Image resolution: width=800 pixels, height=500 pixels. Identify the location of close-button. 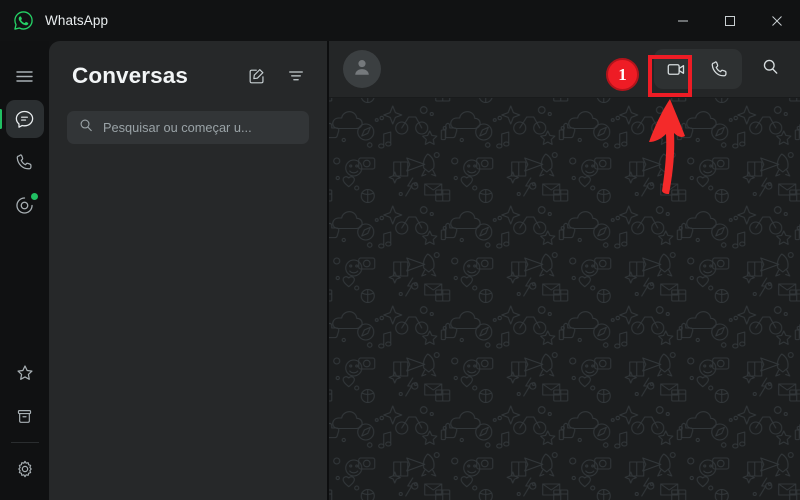
(776, 20).